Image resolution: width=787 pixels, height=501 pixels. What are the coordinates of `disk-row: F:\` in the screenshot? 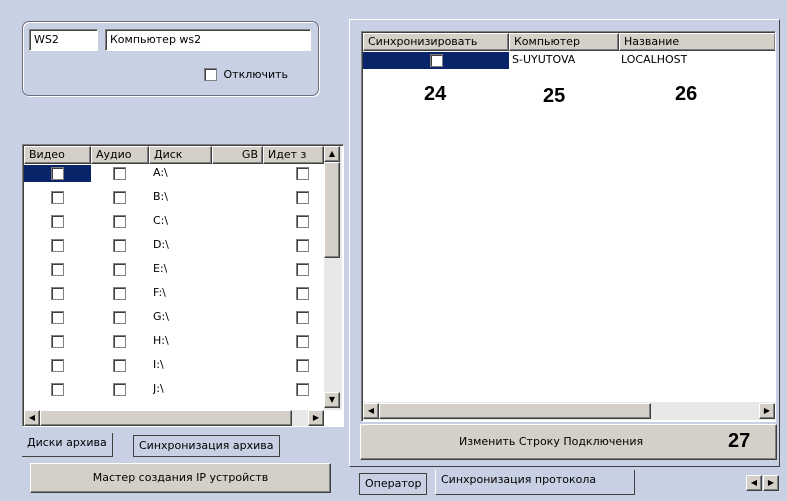 It's located at (174, 297).